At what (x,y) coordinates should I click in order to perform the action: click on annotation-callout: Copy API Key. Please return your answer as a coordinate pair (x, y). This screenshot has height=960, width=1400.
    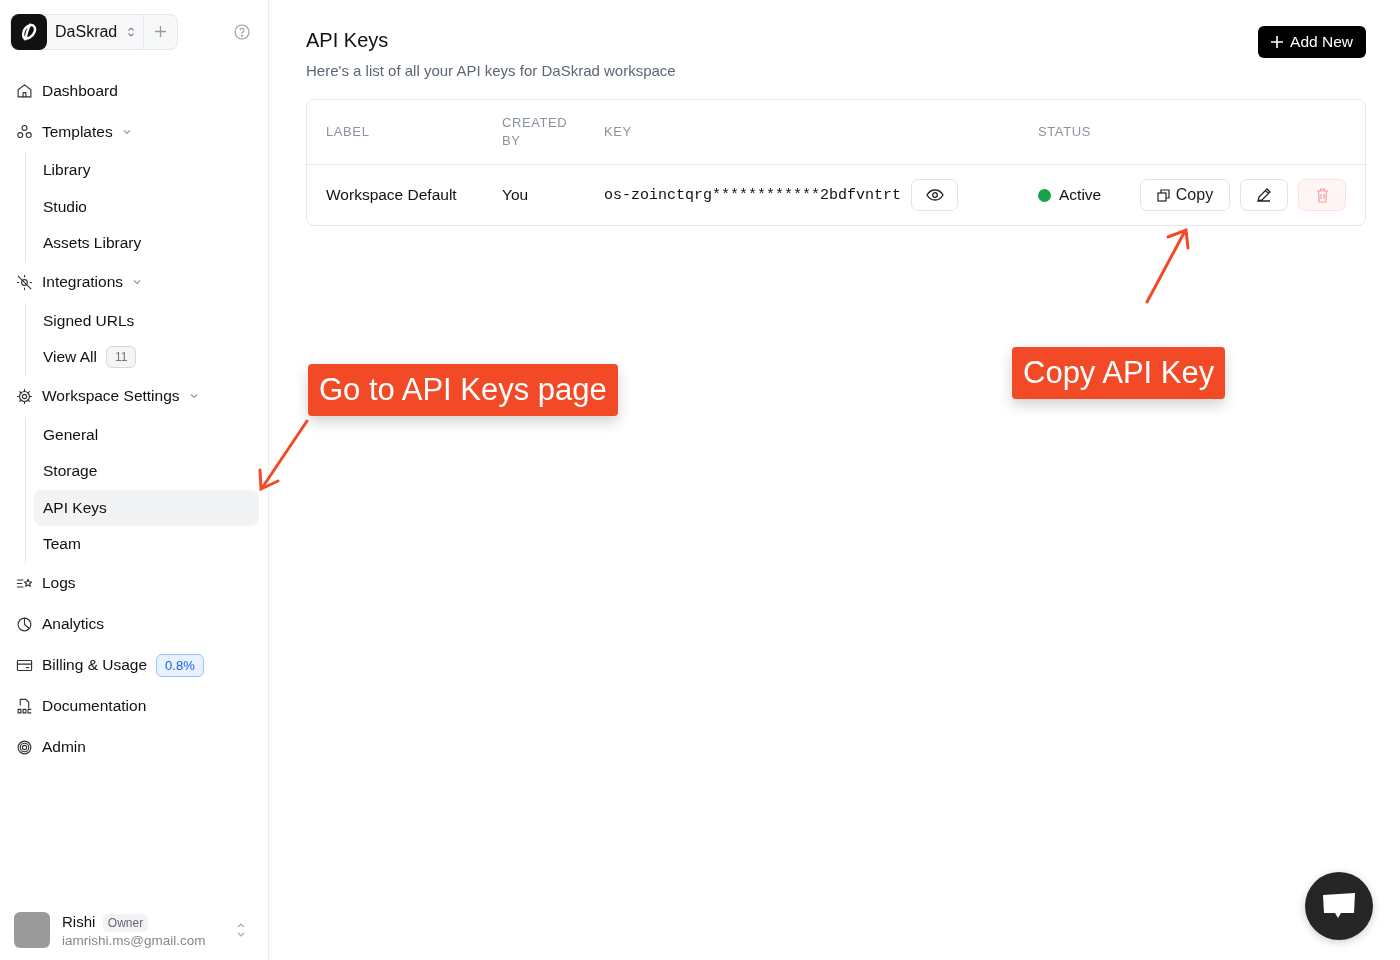
    Looking at the image, I should click on (1119, 373).